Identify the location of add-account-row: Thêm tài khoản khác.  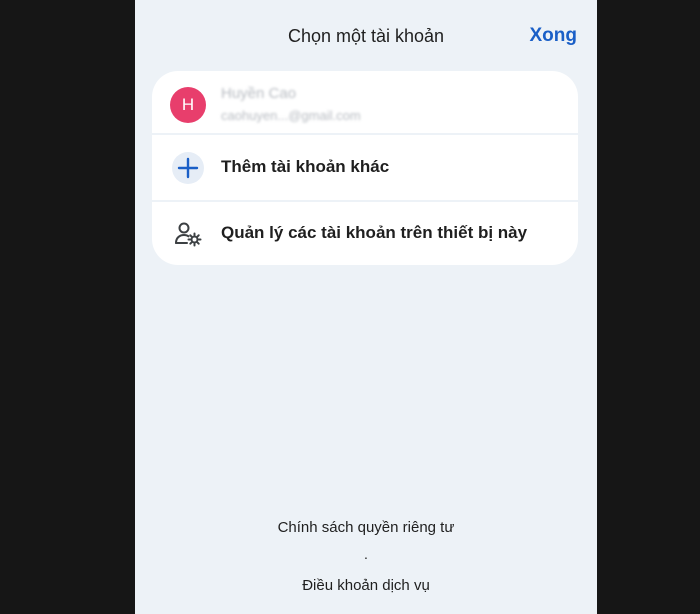
(365, 167).